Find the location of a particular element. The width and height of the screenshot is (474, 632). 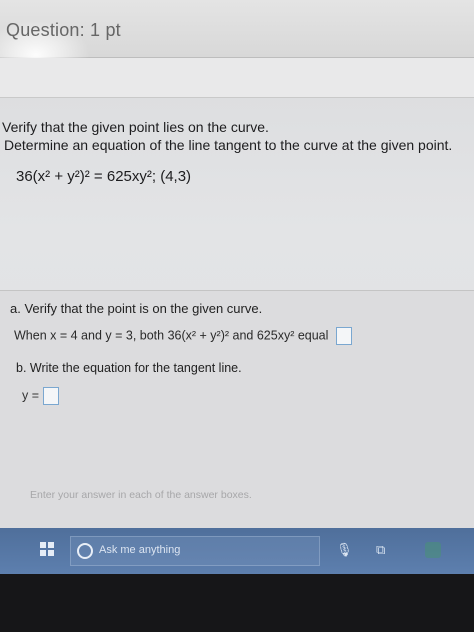

curve-equation: 36(x² + y²)² = 625xy²; (4,3) is located at coordinates (103, 176).